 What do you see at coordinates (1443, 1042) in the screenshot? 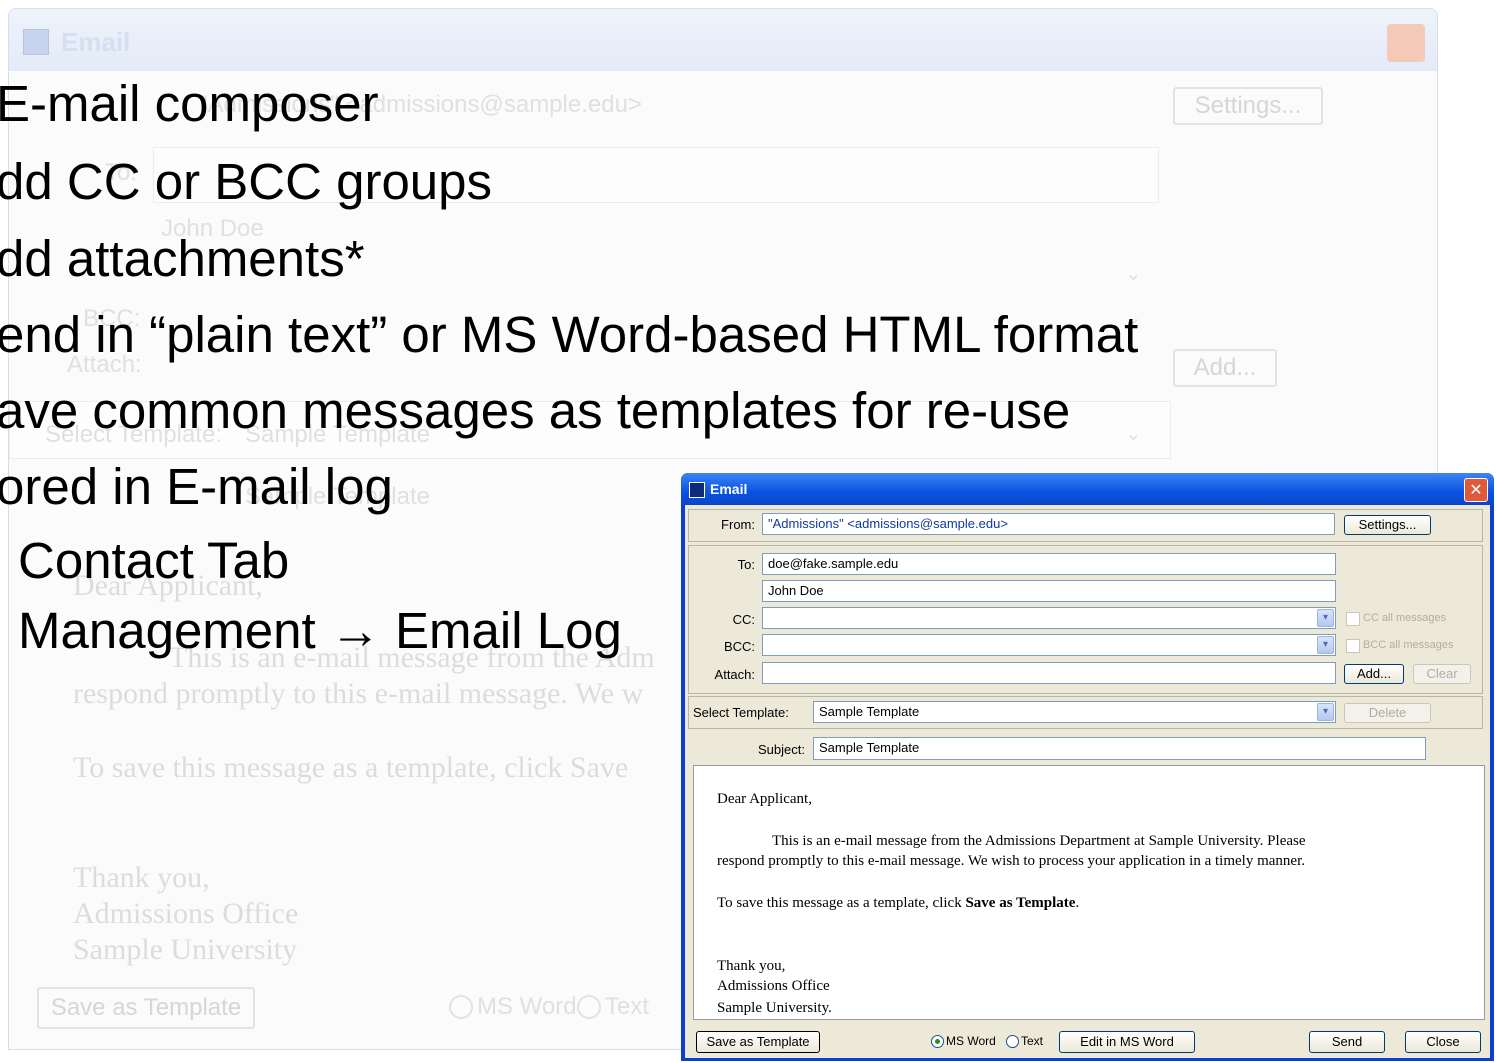
I see `close-button: Close` at bounding box center [1443, 1042].